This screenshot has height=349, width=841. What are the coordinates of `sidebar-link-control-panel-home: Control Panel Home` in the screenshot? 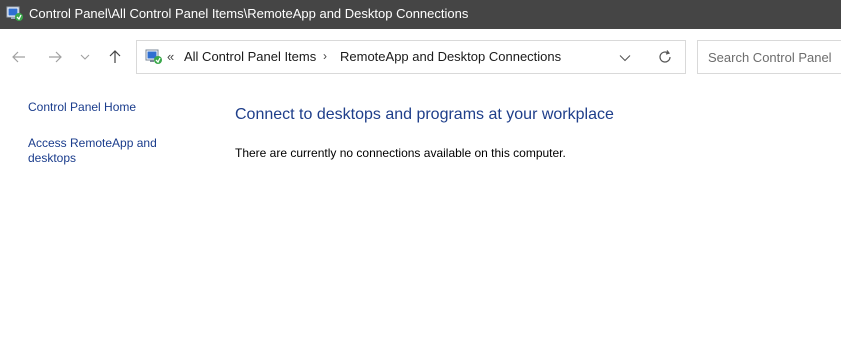 It's located at (82, 107).